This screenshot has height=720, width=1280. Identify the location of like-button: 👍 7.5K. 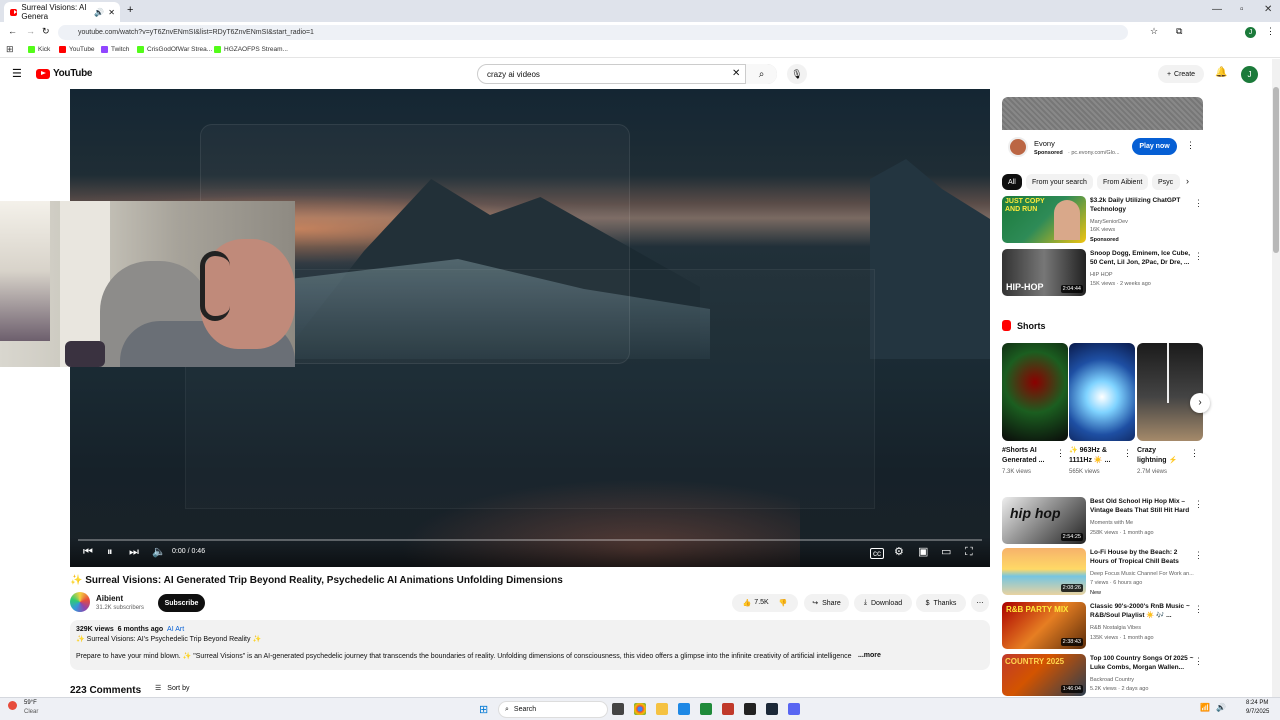
(756, 603).